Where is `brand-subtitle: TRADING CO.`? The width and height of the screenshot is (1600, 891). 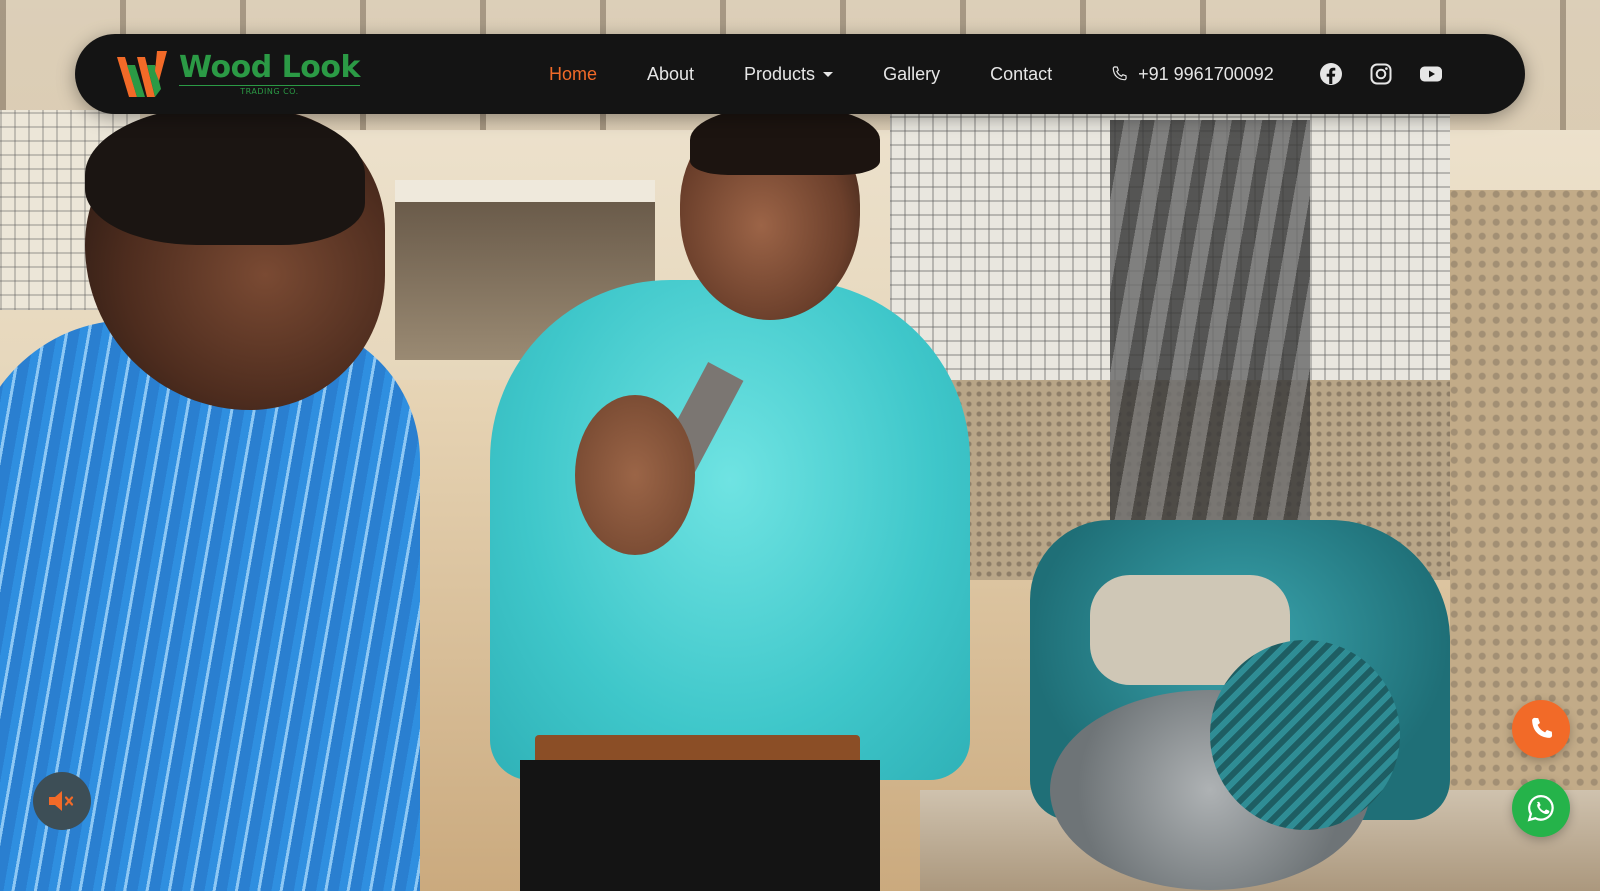
brand-subtitle: TRADING CO. is located at coordinates (269, 90).